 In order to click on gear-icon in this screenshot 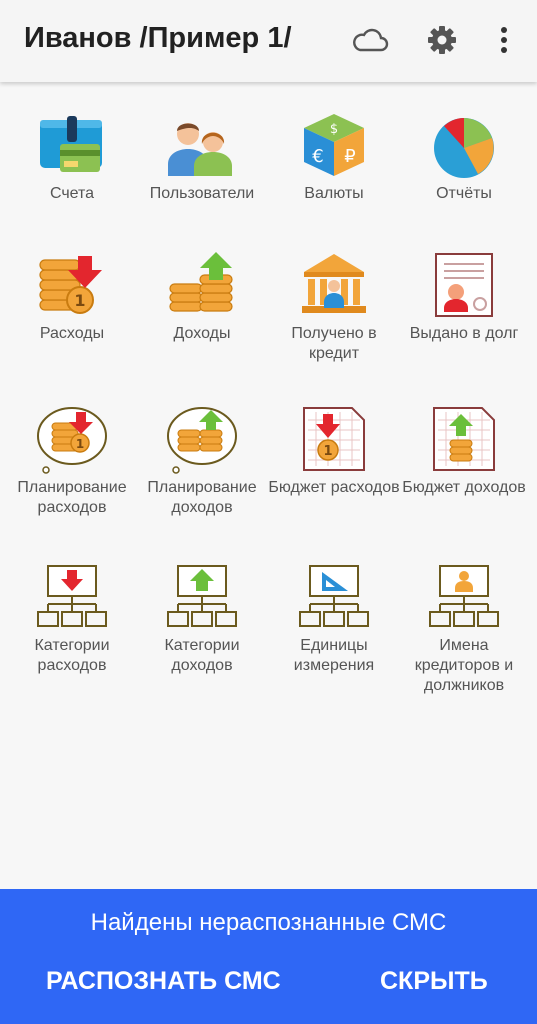, I will do `click(442, 40)`.